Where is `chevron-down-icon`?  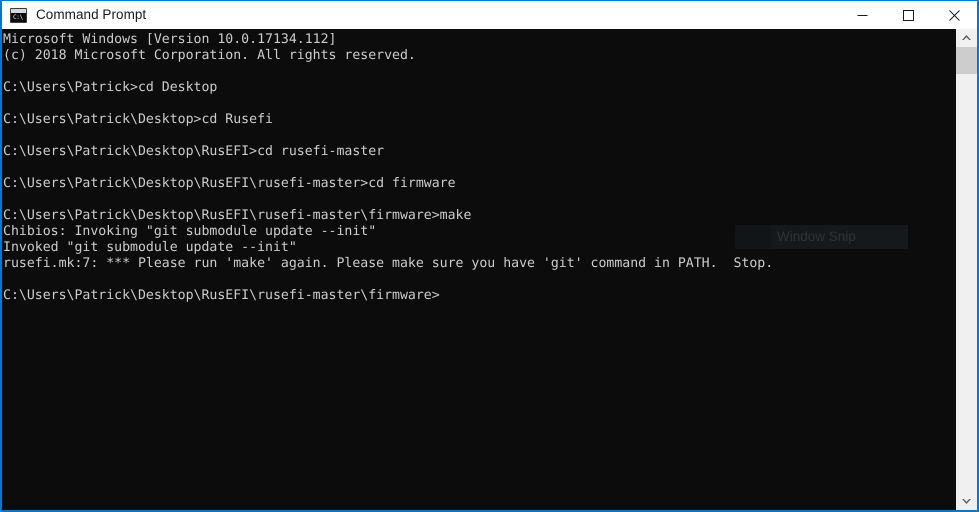 chevron-down-icon is located at coordinates (966, 501).